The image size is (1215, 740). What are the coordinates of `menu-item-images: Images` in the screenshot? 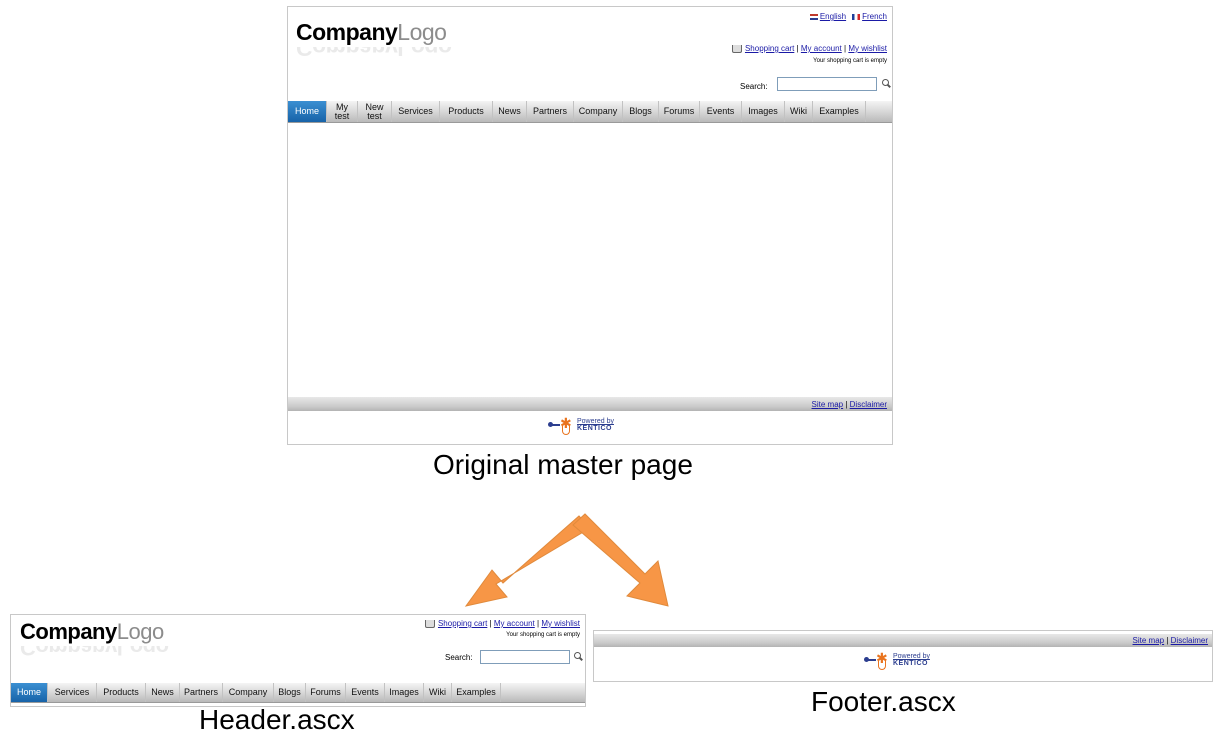 It's located at (404, 692).